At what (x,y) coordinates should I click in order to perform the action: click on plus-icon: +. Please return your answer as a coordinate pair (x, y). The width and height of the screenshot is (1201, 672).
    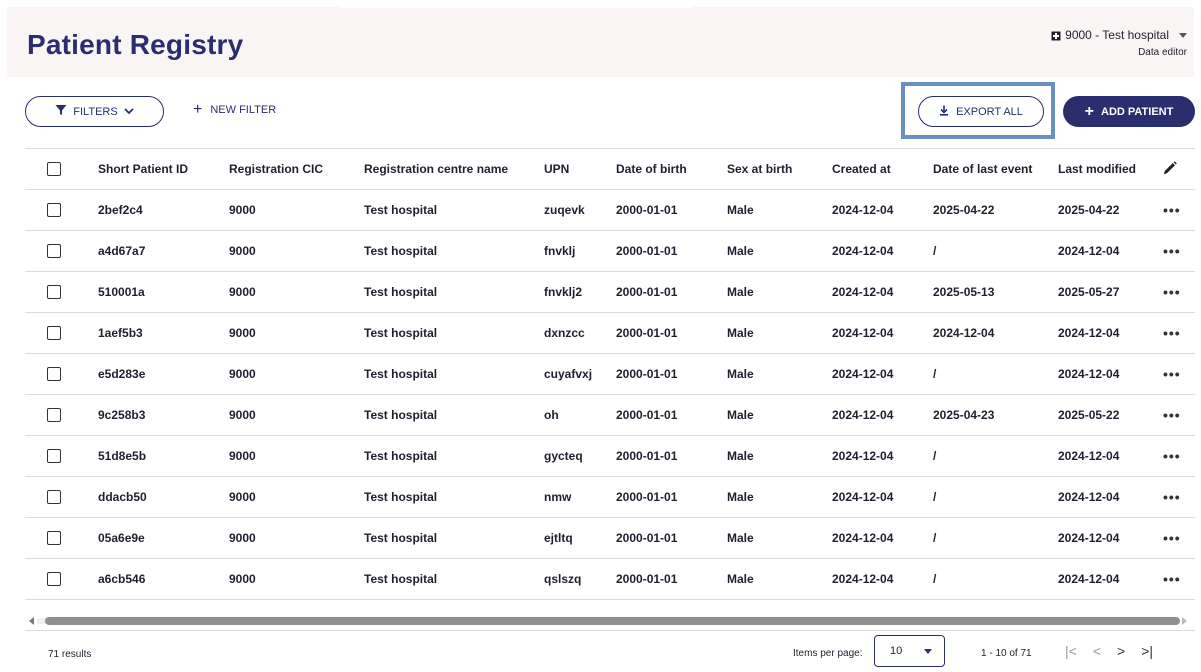
    Looking at the image, I should click on (1089, 111).